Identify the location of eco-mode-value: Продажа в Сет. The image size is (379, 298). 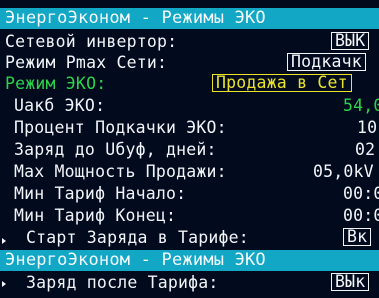
(282, 83).